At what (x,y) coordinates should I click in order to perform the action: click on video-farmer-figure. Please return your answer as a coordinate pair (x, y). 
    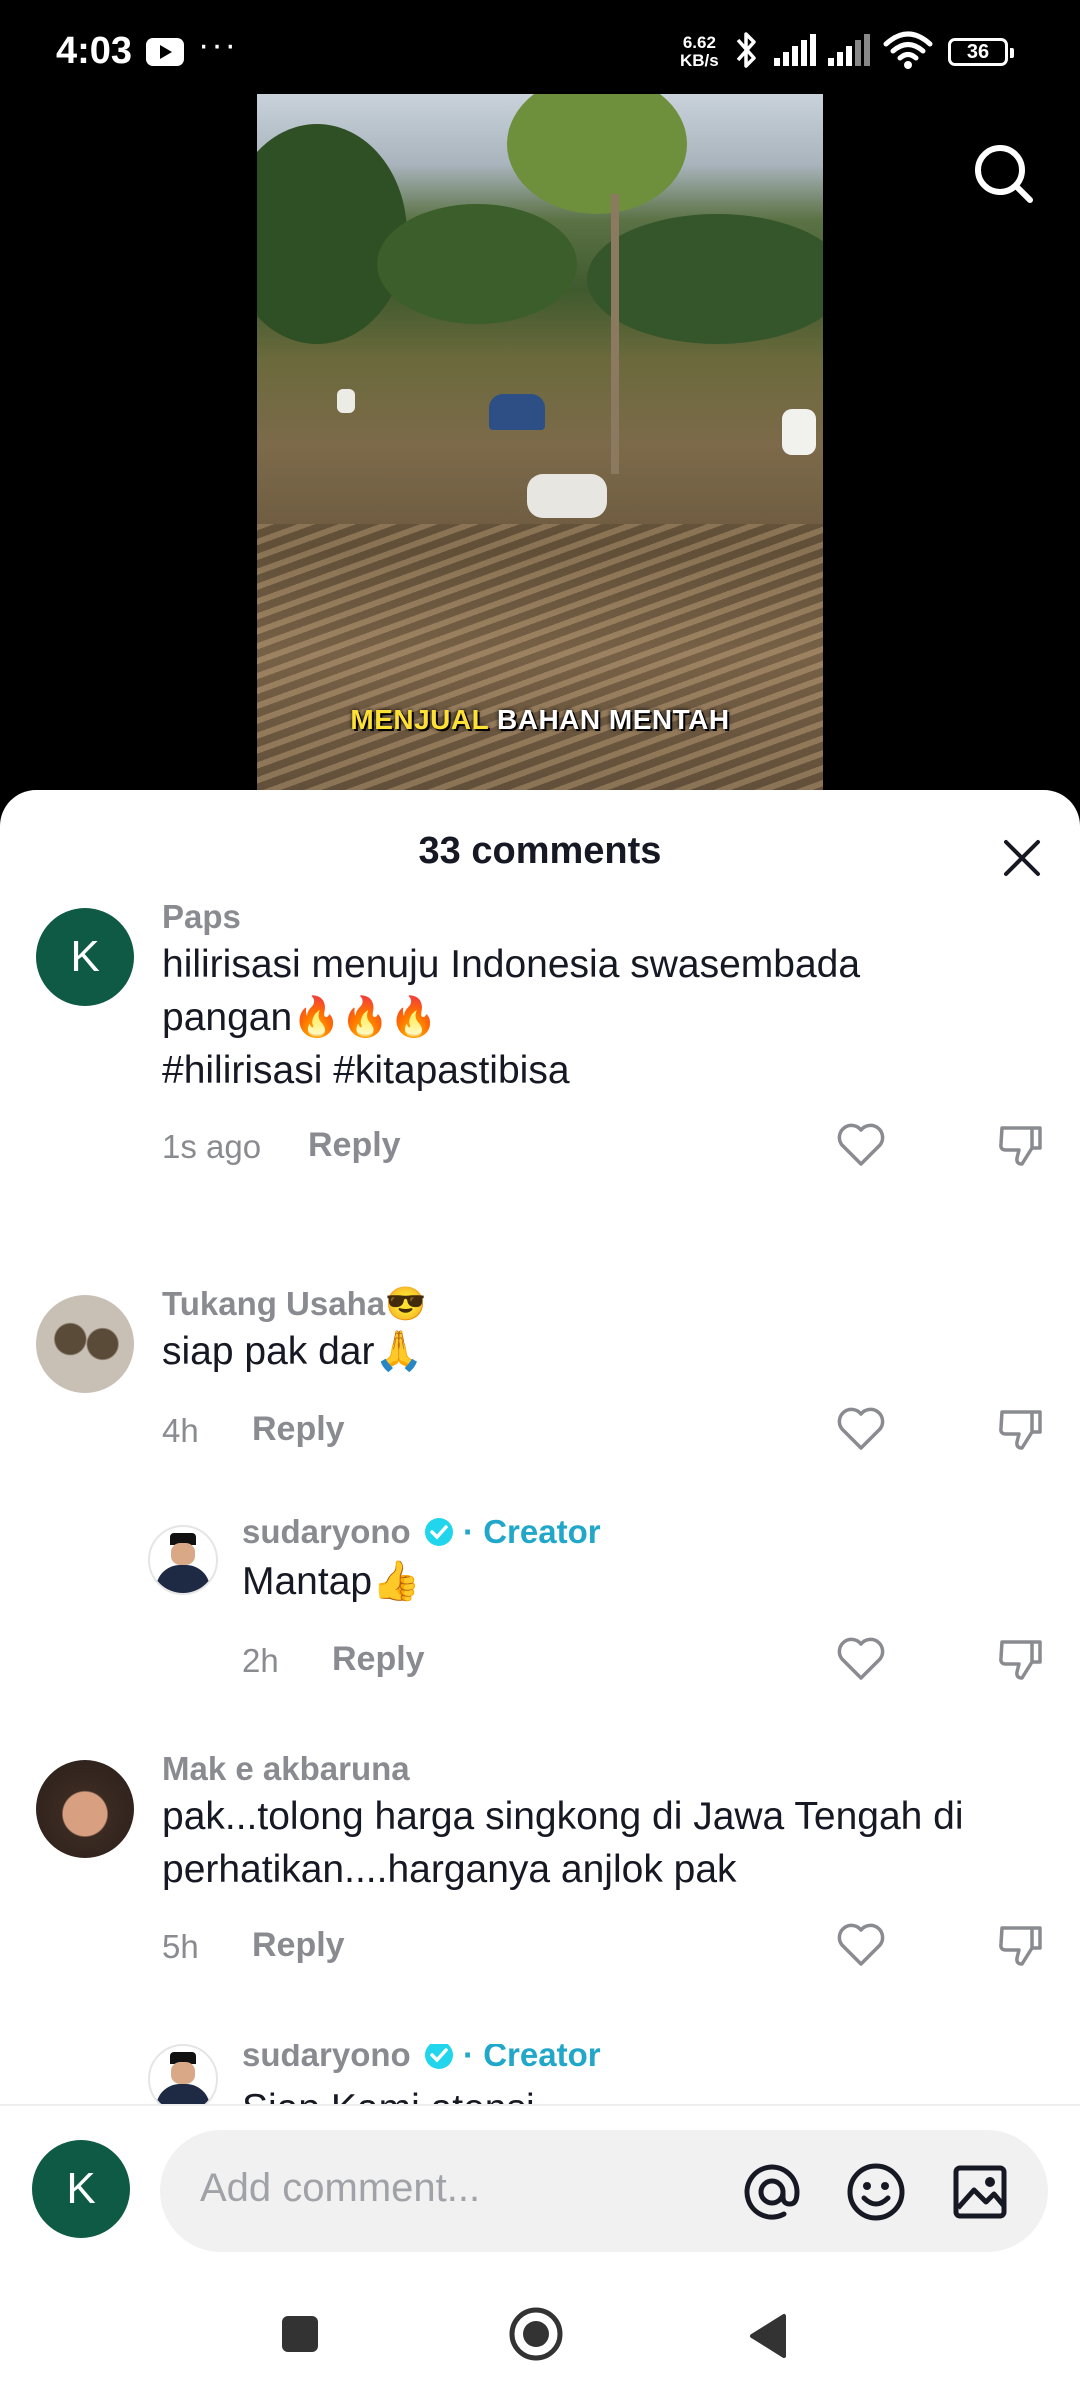
    Looking at the image, I should click on (517, 412).